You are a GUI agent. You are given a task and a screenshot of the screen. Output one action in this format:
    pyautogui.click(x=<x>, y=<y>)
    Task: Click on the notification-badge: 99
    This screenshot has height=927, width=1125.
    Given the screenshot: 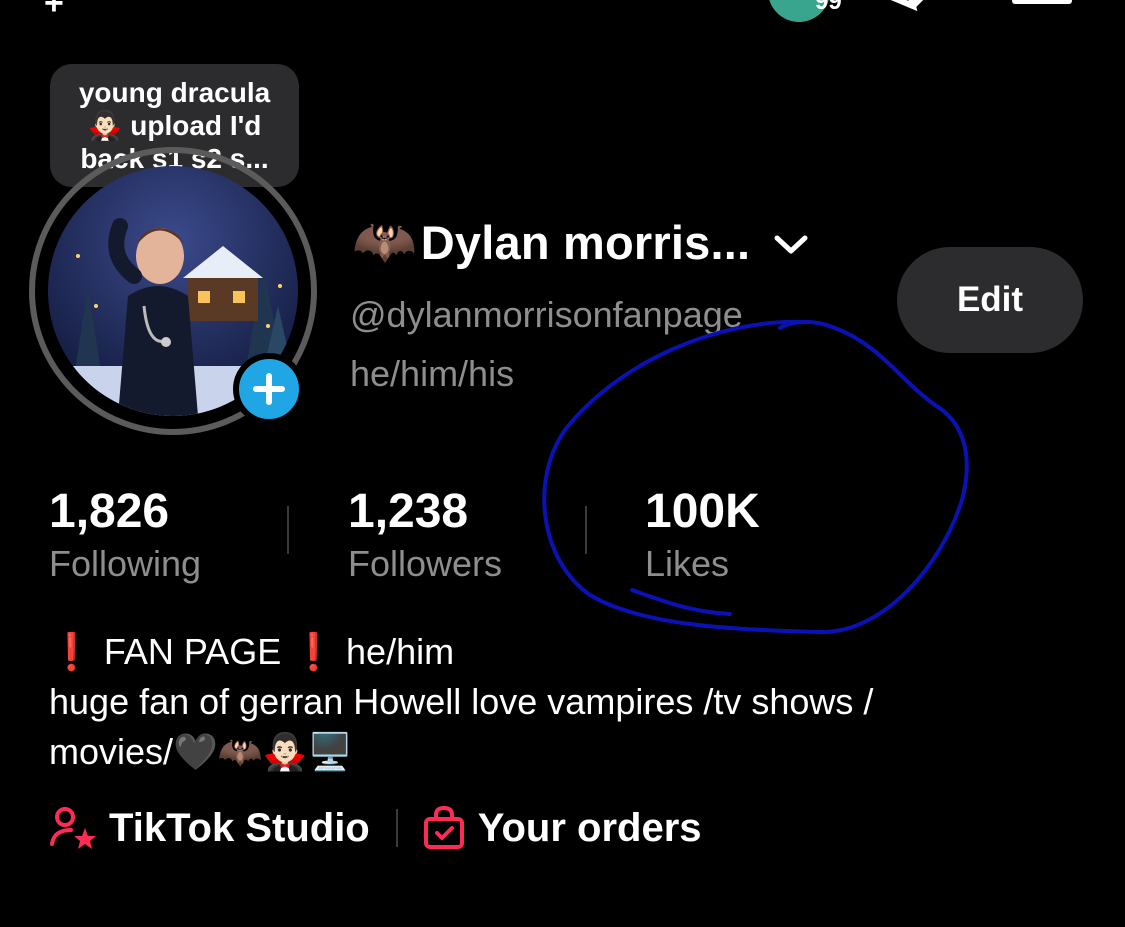 What is the action you would take?
    pyautogui.click(x=828, y=7)
    